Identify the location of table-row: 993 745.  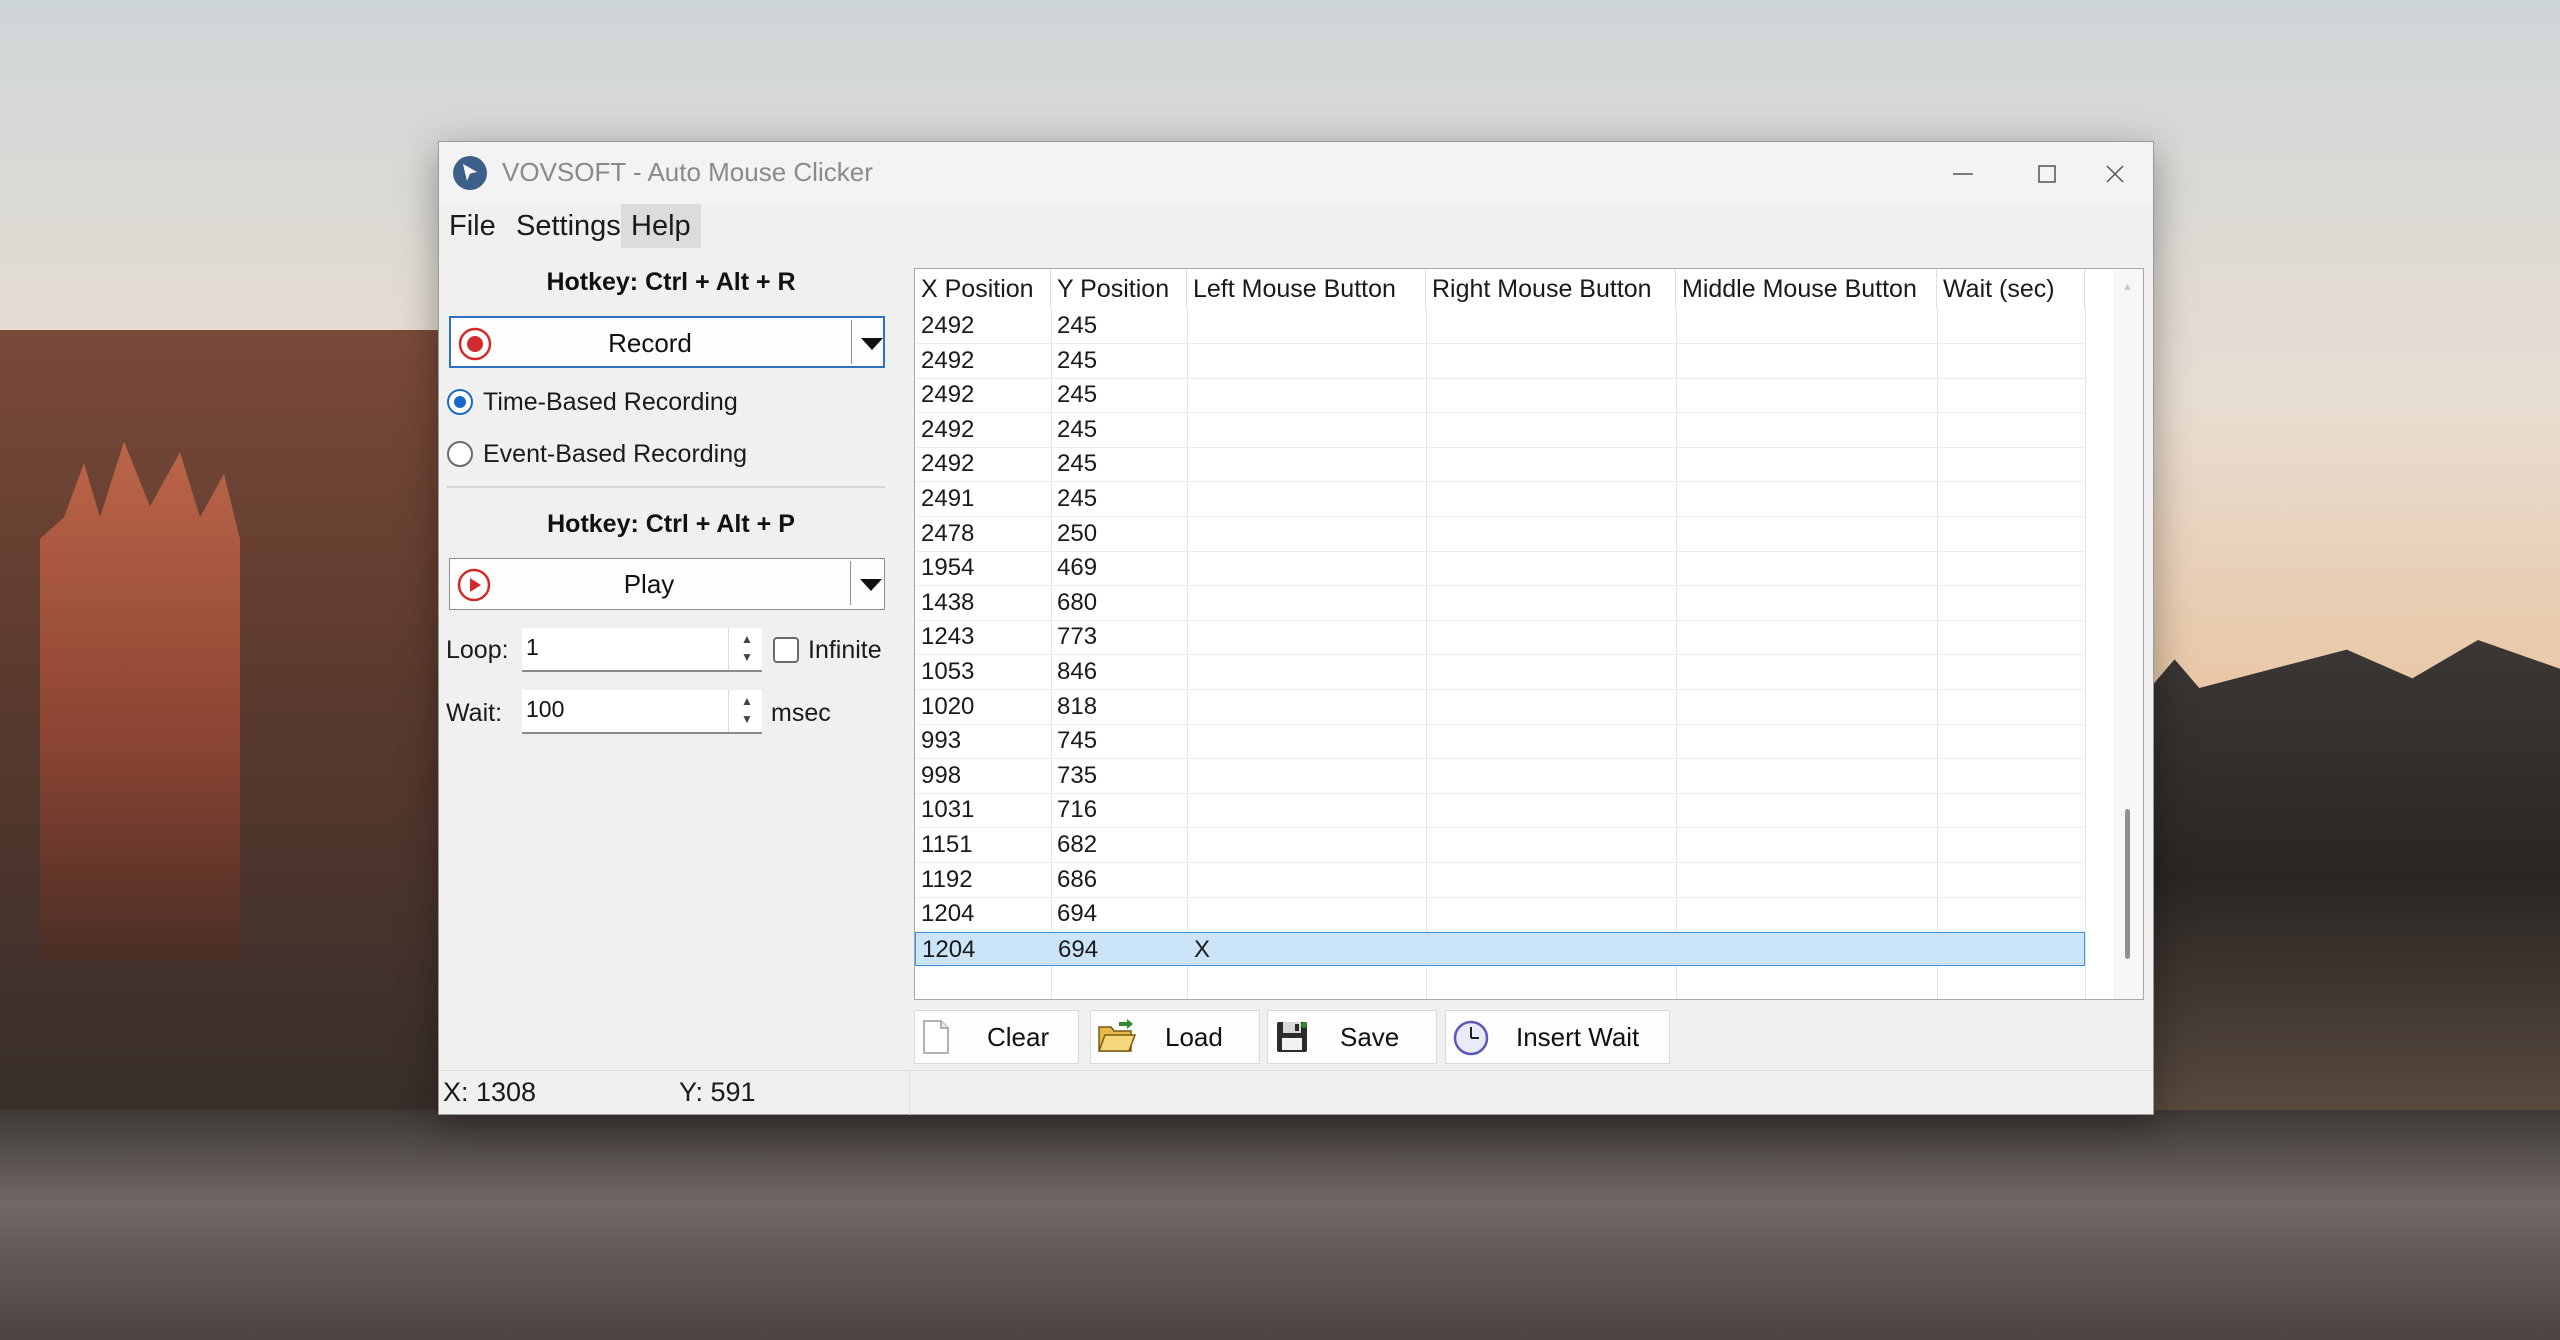
(1500, 742).